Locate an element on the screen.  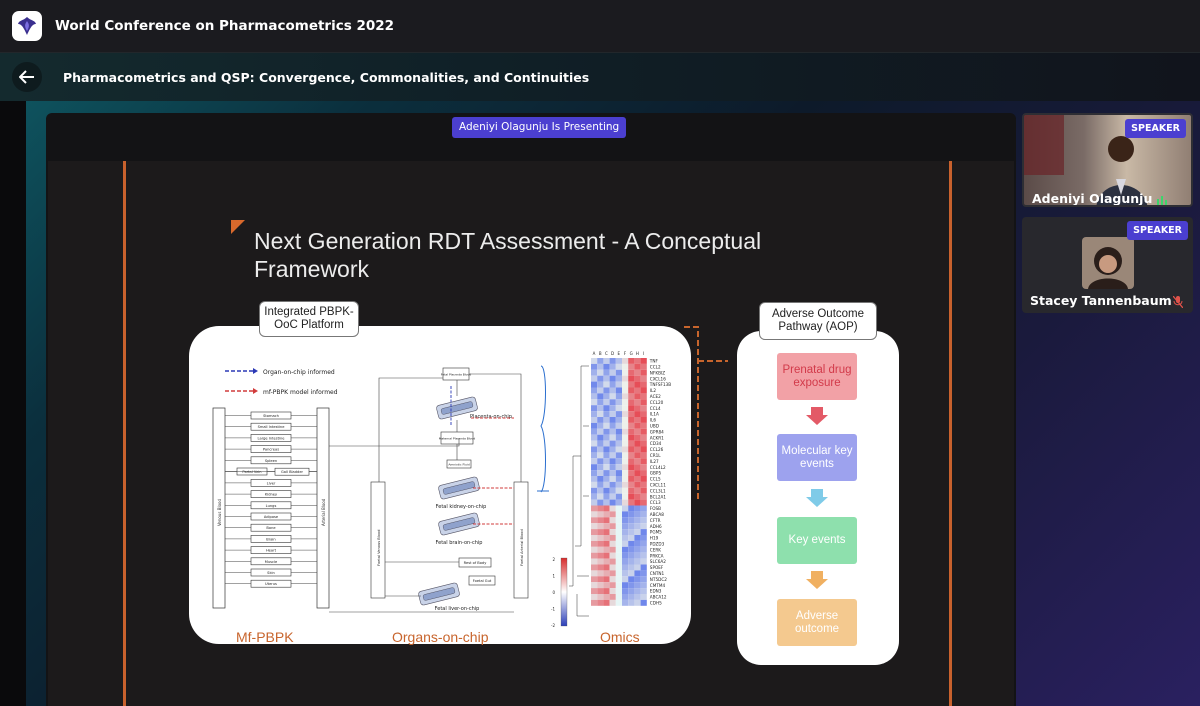
bracket-connector is located at coordinates (706, 413).